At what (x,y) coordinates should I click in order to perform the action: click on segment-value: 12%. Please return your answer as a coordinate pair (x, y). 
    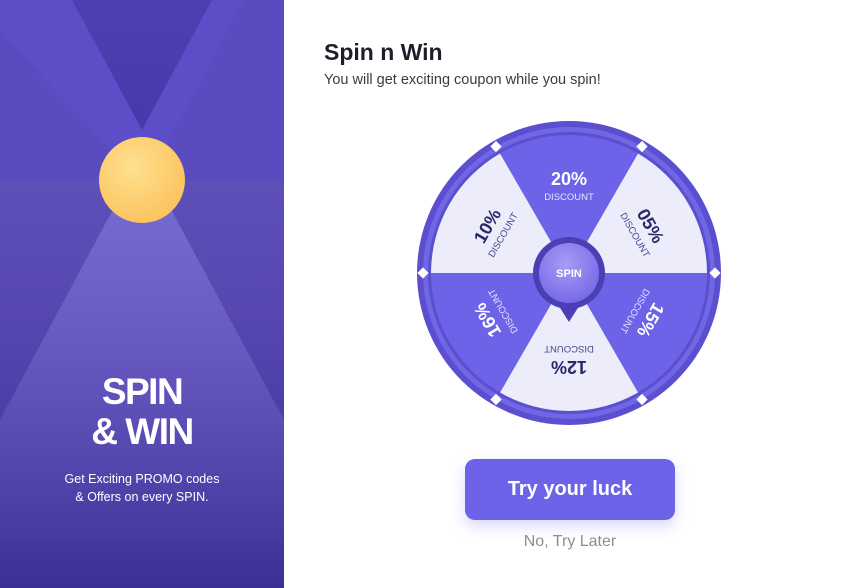
    Looking at the image, I should click on (569, 367).